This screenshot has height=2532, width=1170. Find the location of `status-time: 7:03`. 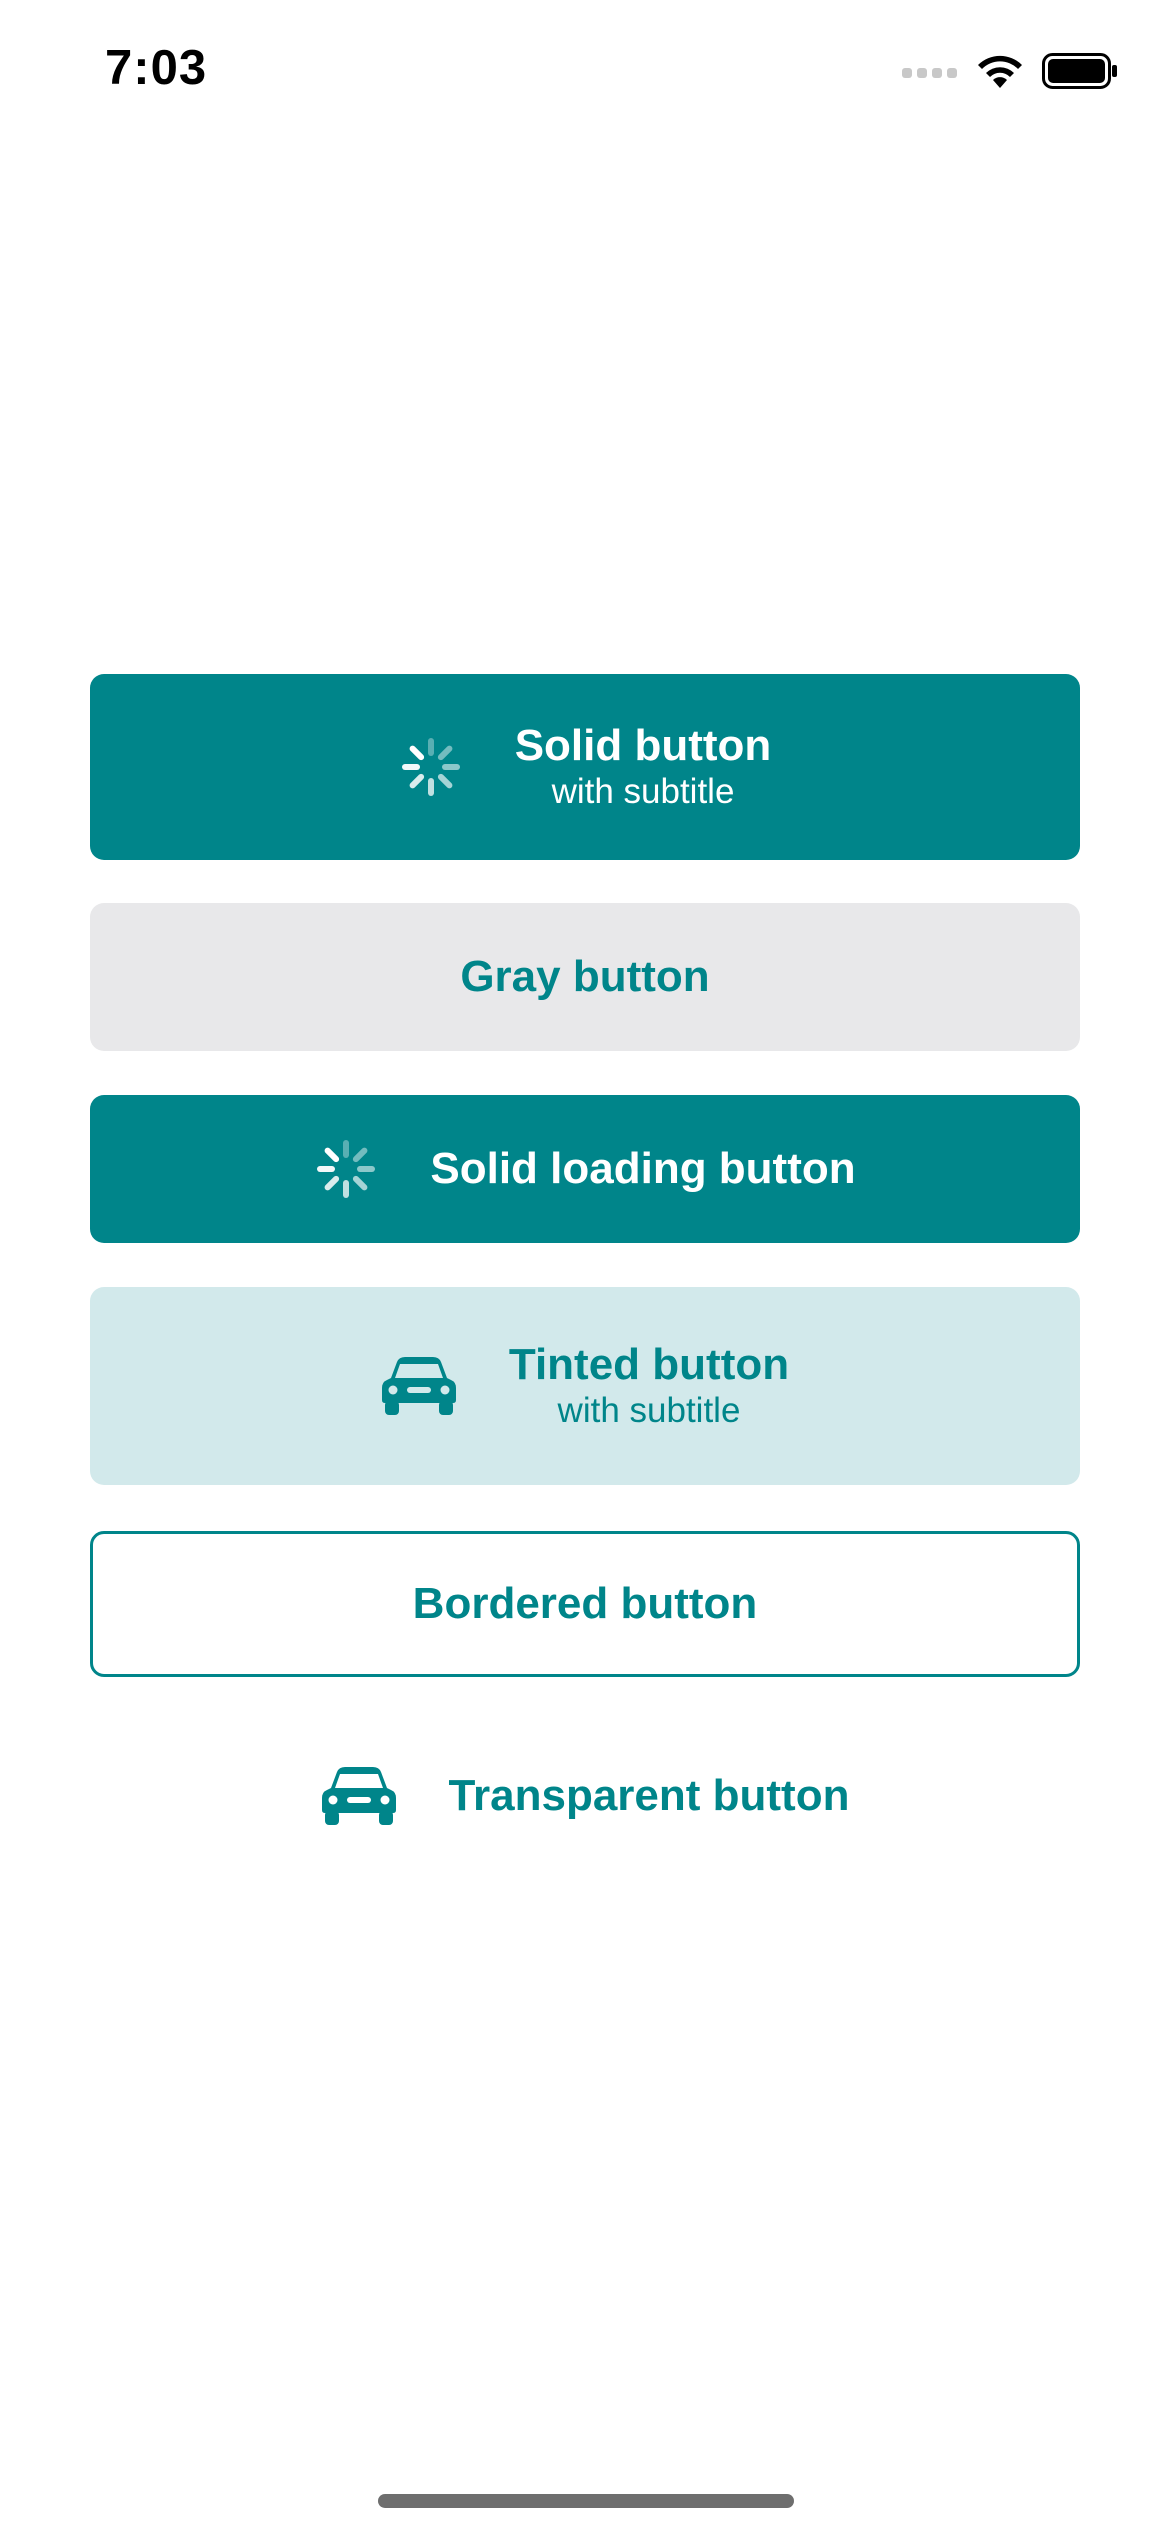

status-time: 7:03 is located at coordinates (156, 68).